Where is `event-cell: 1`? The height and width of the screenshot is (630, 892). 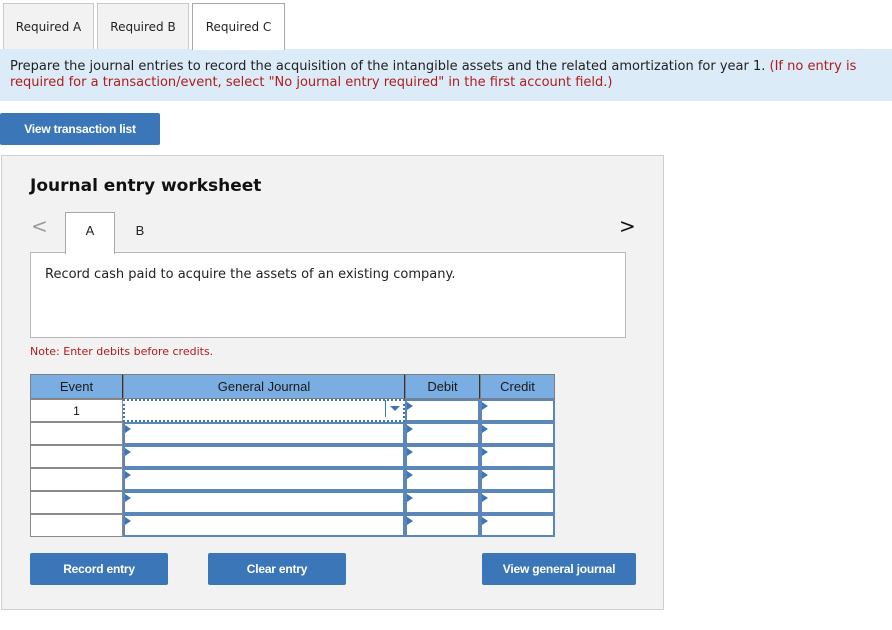 event-cell: 1 is located at coordinates (76, 410).